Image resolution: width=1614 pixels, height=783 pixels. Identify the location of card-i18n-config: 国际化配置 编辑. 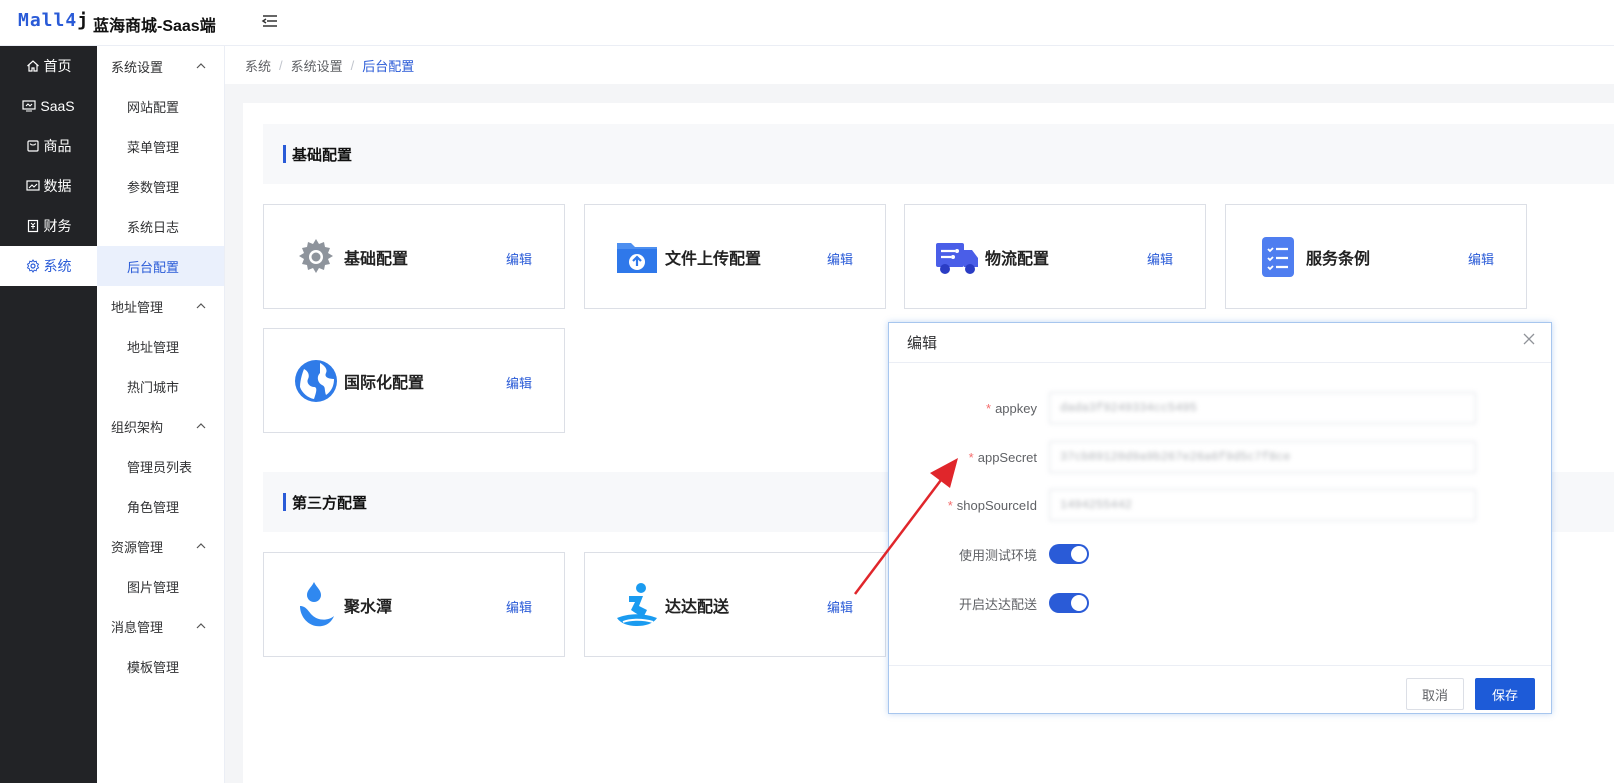
(414, 380).